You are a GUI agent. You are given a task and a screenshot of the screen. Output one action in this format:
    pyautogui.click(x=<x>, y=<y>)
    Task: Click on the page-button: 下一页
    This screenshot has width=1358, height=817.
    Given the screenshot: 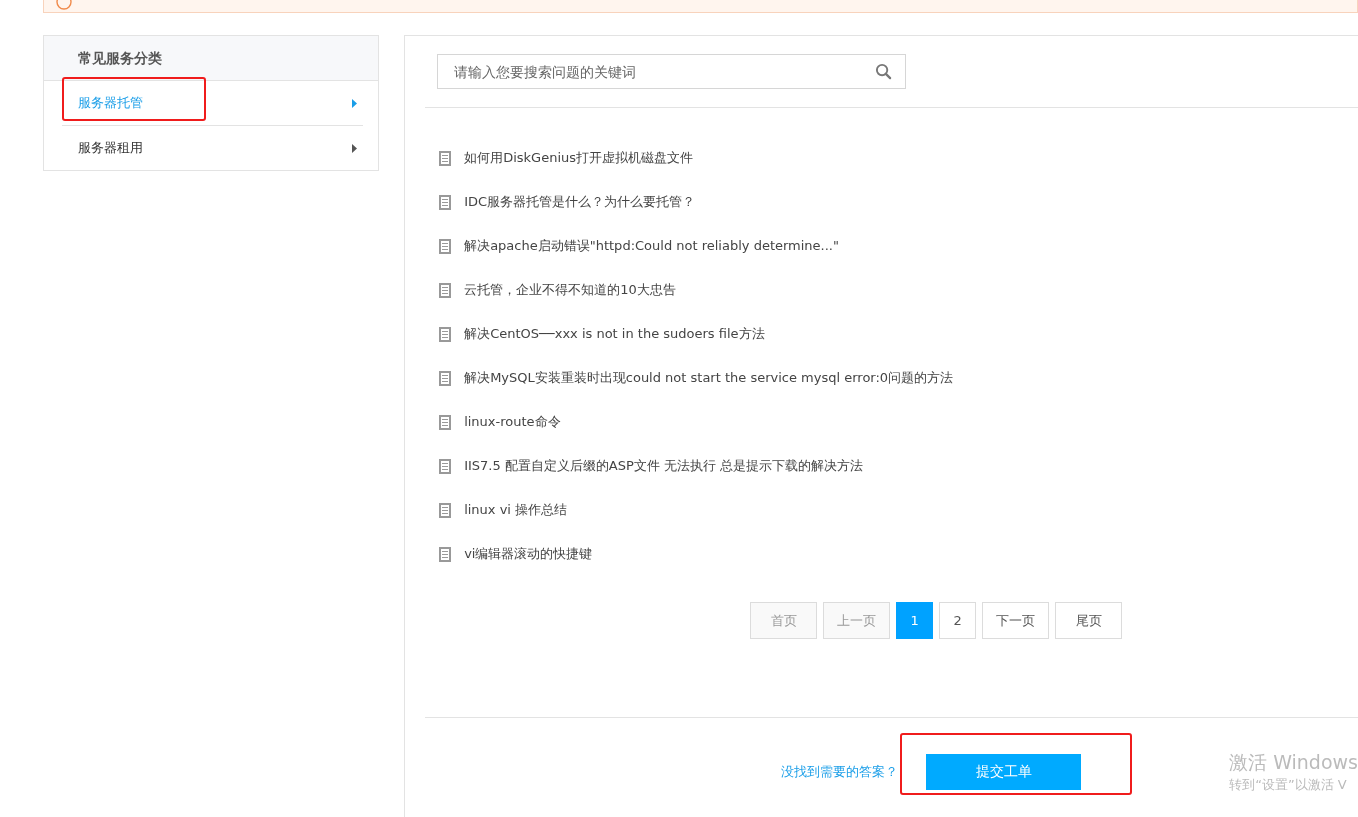 What is the action you would take?
    pyautogui.click(x=1016, y=620)
    